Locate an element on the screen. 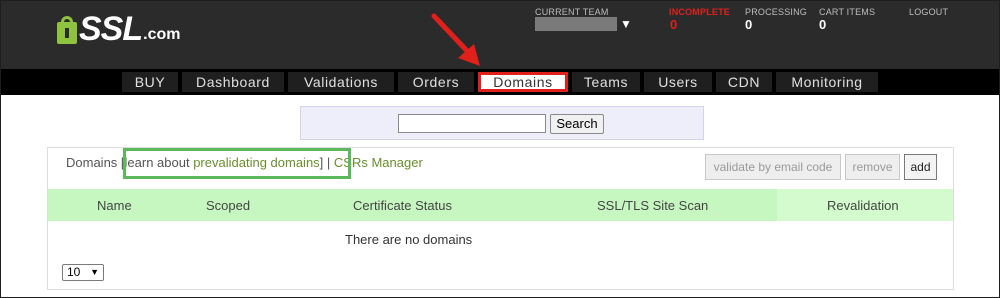 This screenshot has height=298, width=1000. nav-item-dashboard: Dashboard is located at coordinates (233, 82).